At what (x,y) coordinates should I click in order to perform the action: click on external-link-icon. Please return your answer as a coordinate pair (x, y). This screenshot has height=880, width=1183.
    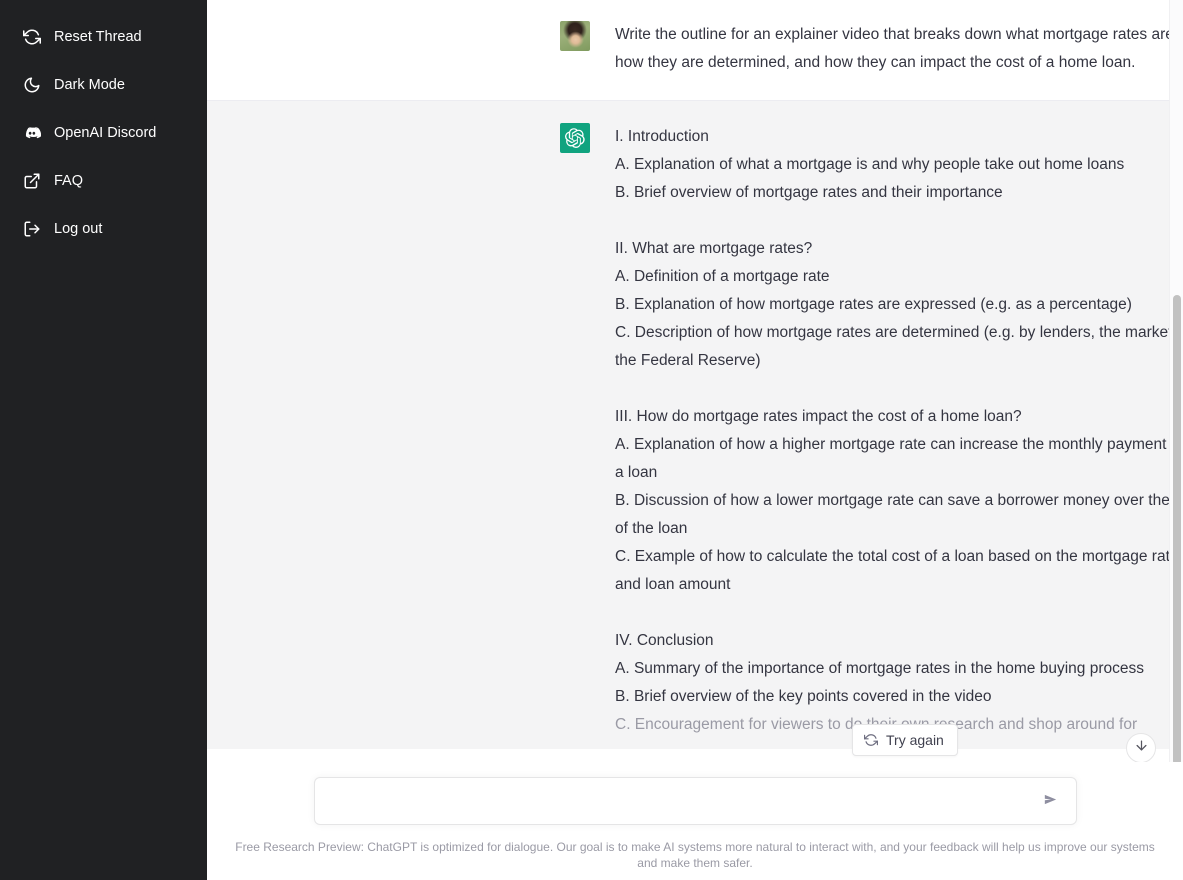
    Looking at the image, I should click on (32, 181).